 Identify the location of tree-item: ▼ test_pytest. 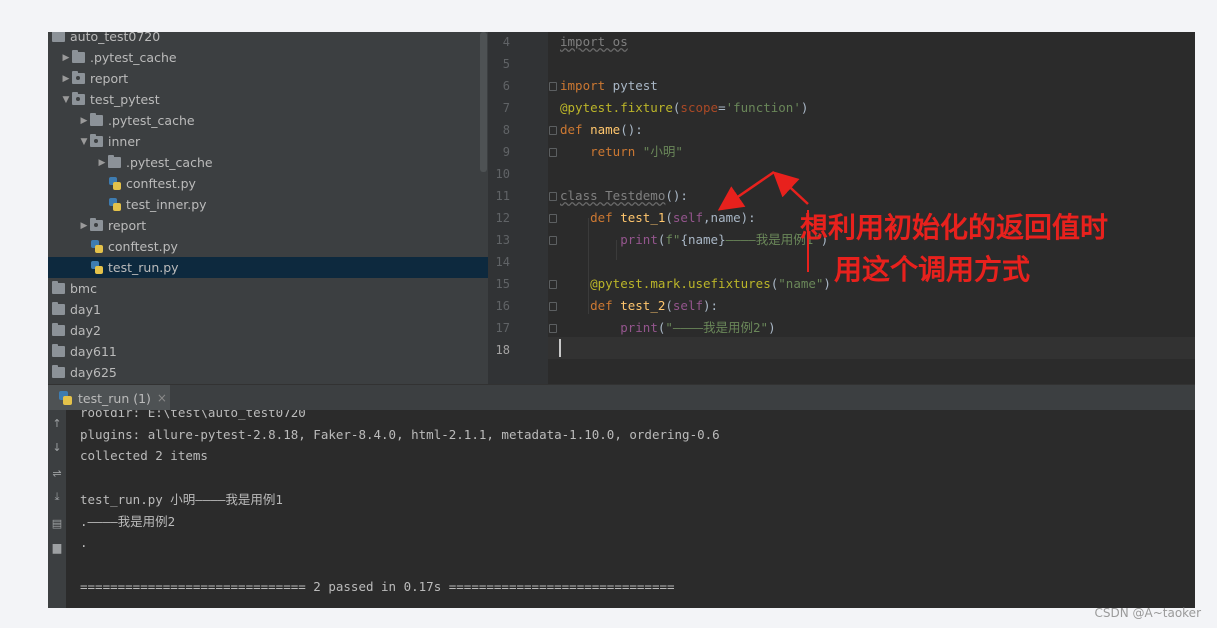
(268, 99).